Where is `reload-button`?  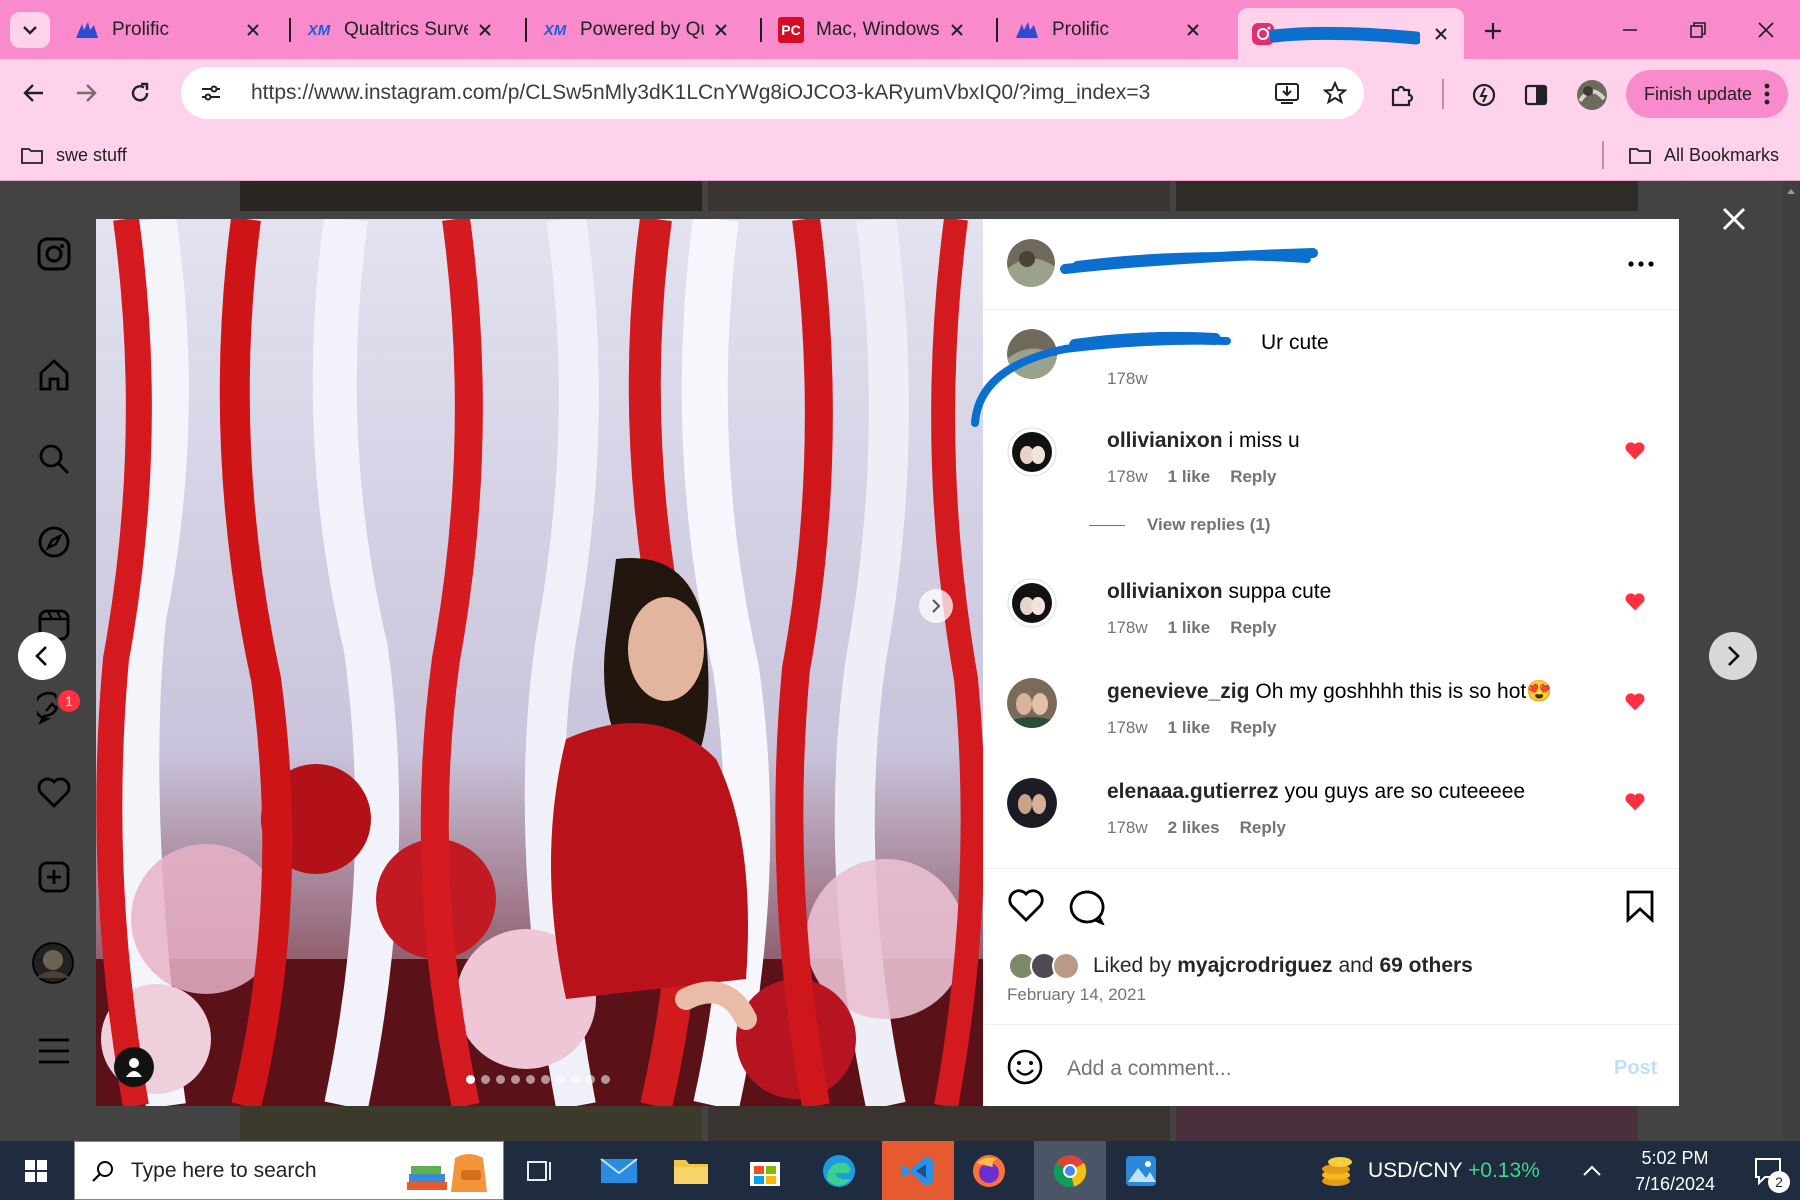
reload-button is located at coordinates (140, 93).